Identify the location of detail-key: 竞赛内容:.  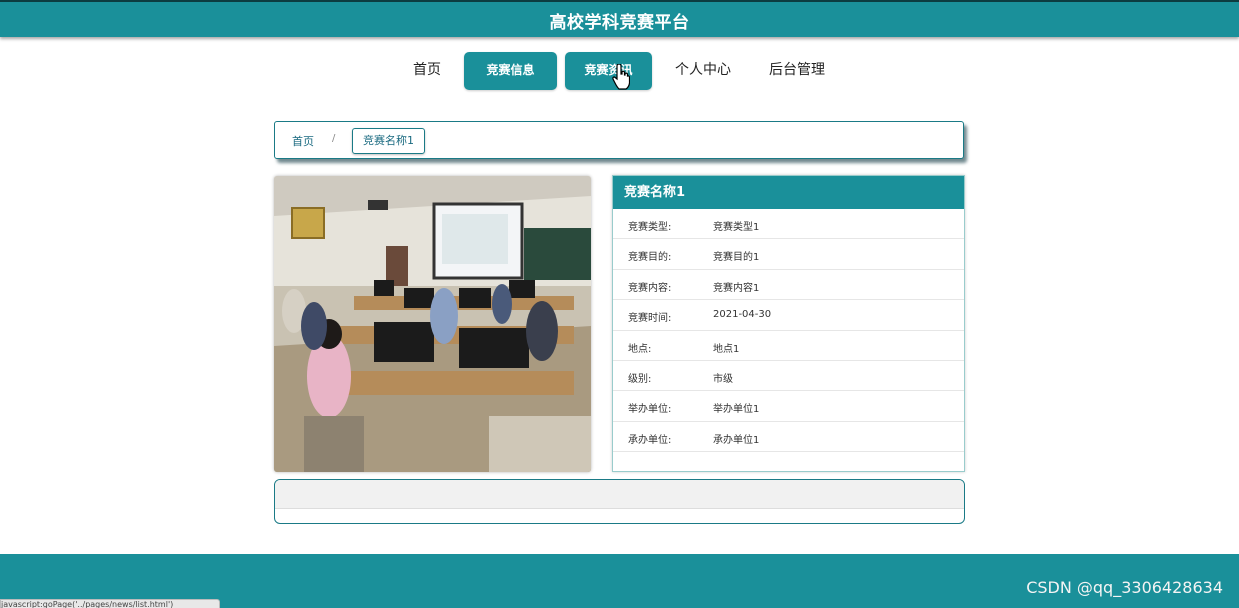
(650, 288).